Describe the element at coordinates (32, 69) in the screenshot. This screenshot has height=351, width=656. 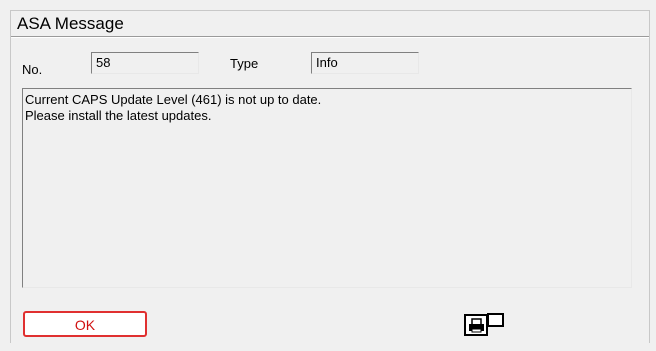
I see `number-label: No.` at that location.